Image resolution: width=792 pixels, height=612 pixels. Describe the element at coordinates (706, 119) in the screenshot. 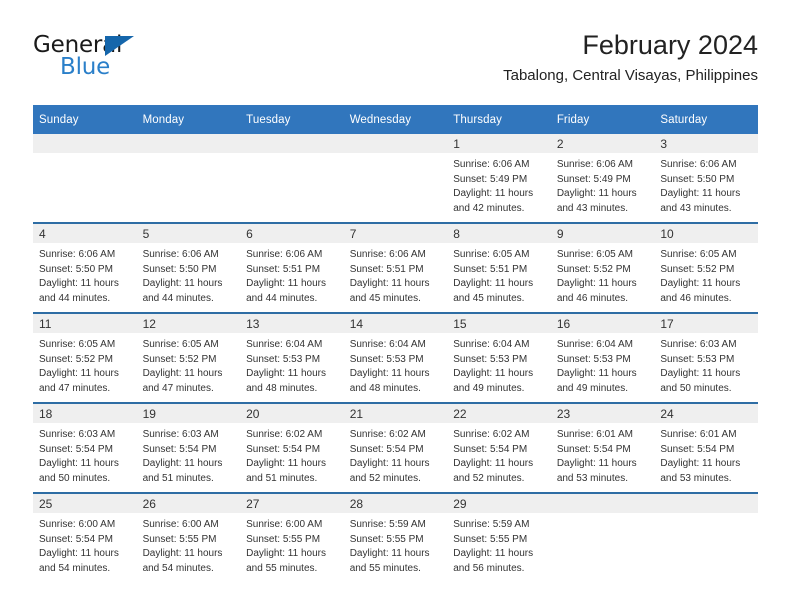

I see `weekday-header-saturday: Saturday` at that location.